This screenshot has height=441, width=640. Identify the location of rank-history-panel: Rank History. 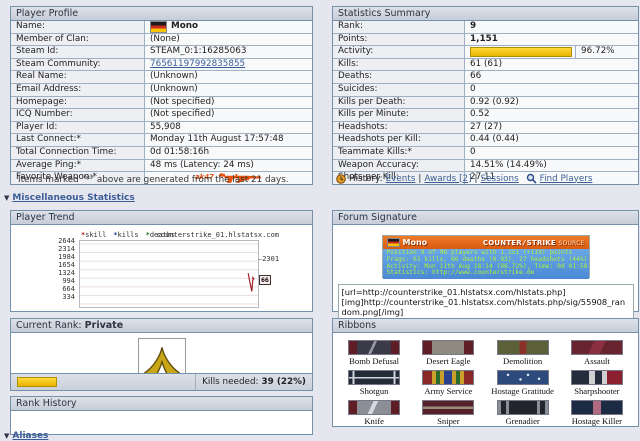
(161, 415).